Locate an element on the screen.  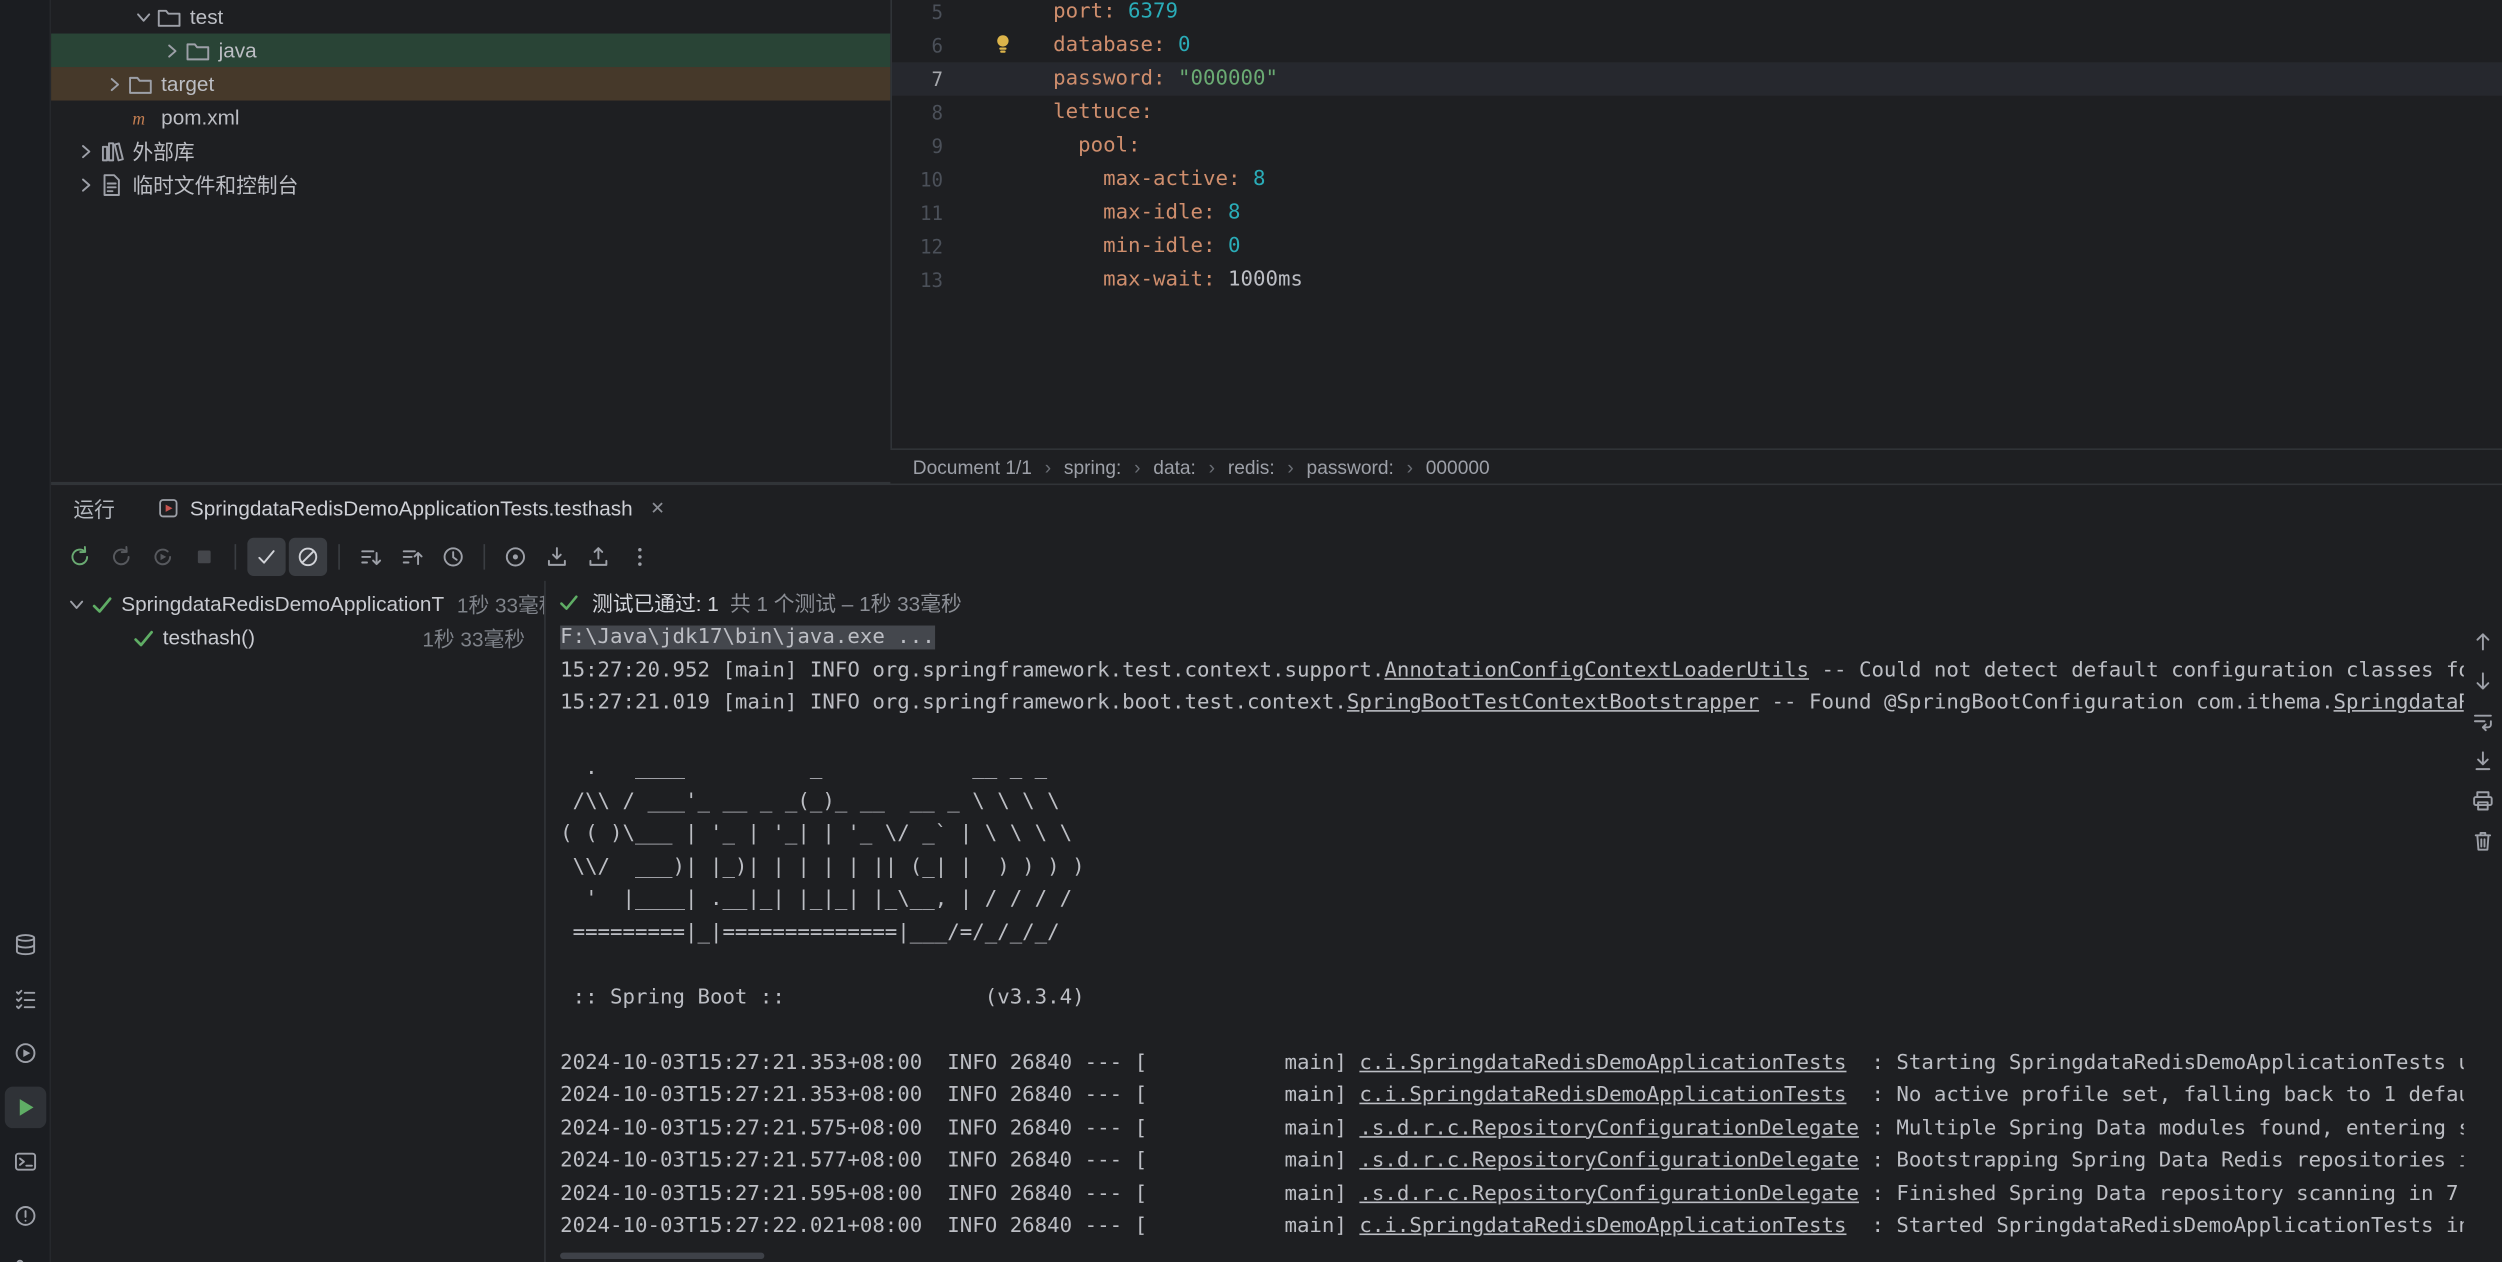
project-tree-item: target is located at coordinates (471, 84).